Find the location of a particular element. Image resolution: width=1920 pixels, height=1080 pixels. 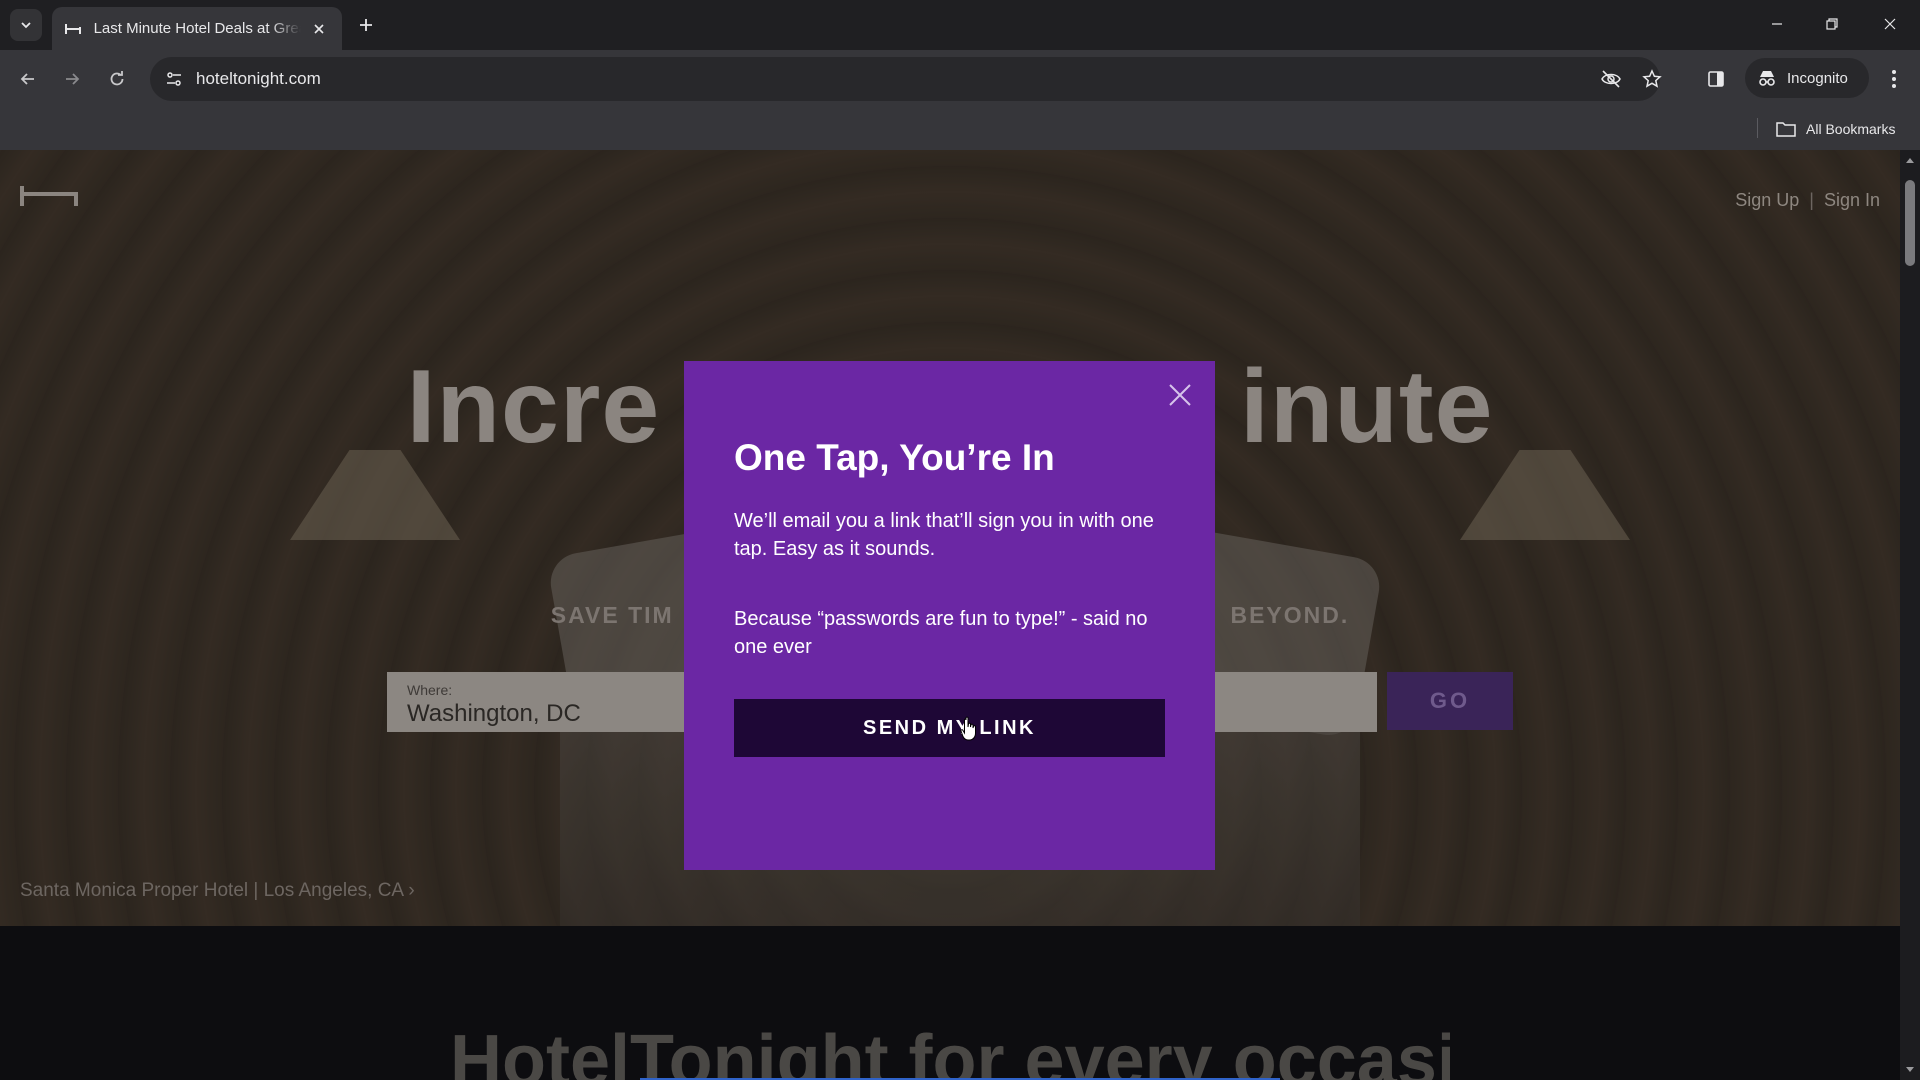

eye-off-button is located at coordinates (1611, 79).